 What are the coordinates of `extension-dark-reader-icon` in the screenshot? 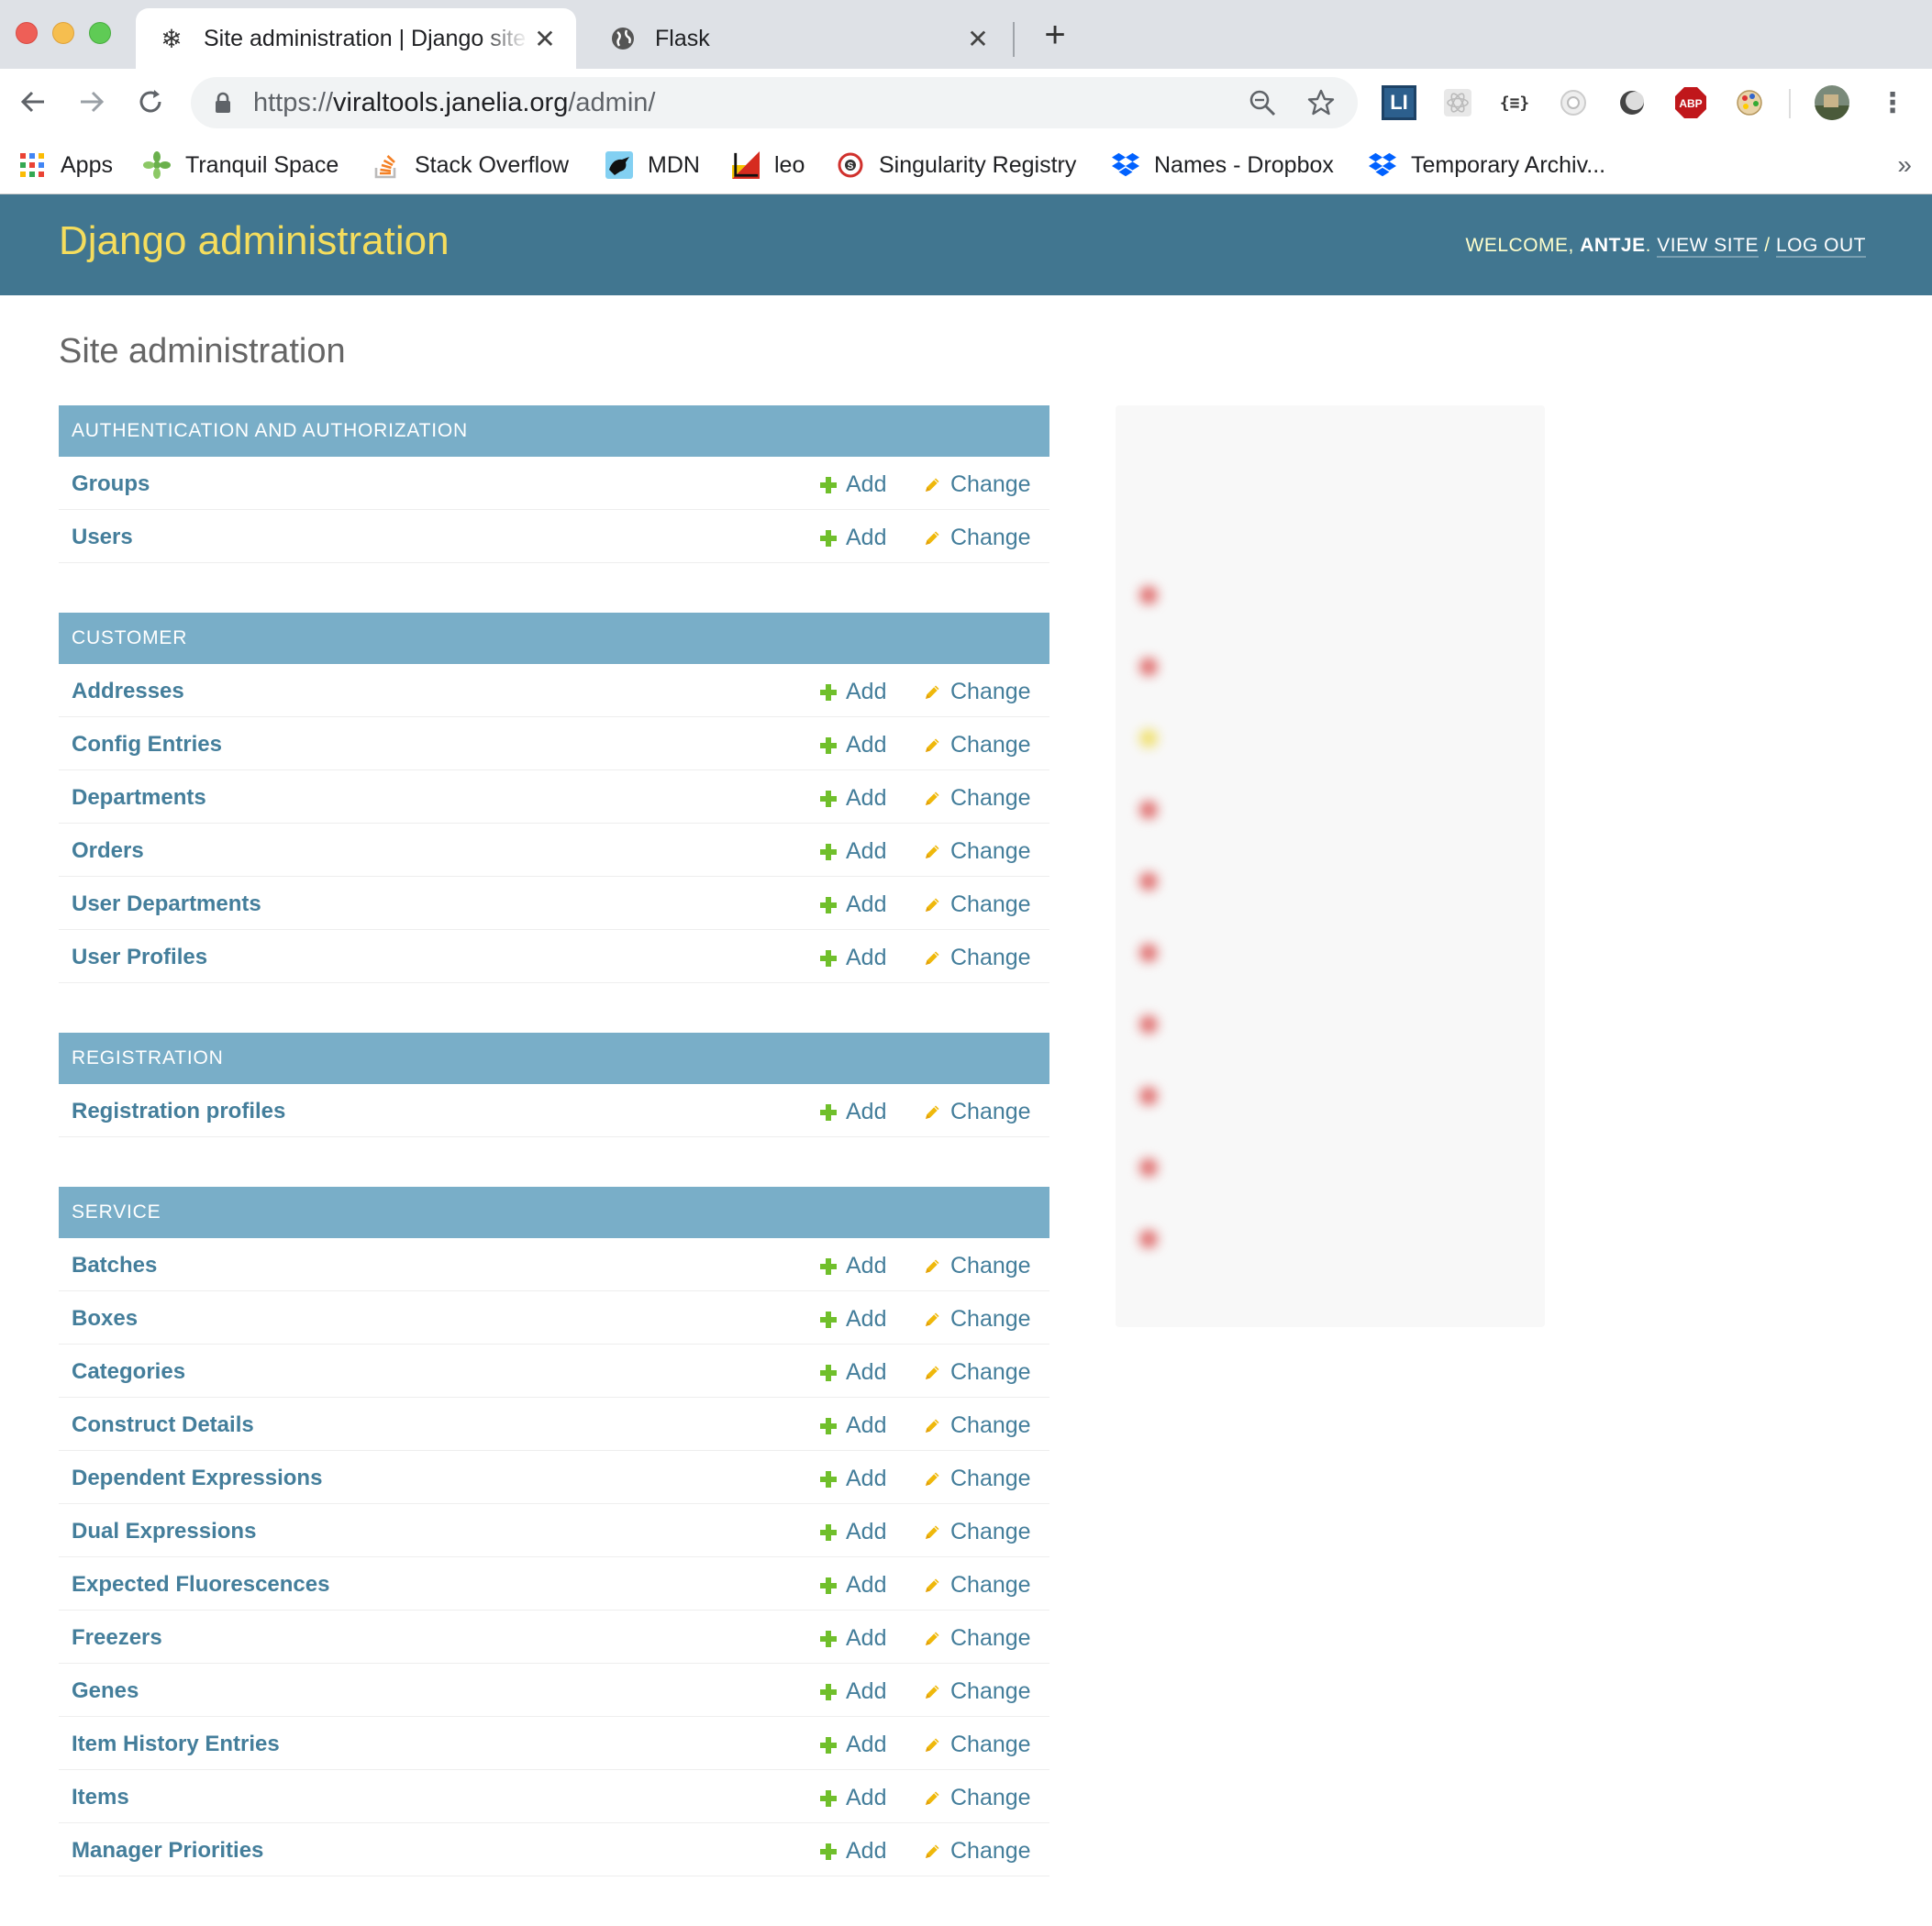 It's located at (1632, 102).